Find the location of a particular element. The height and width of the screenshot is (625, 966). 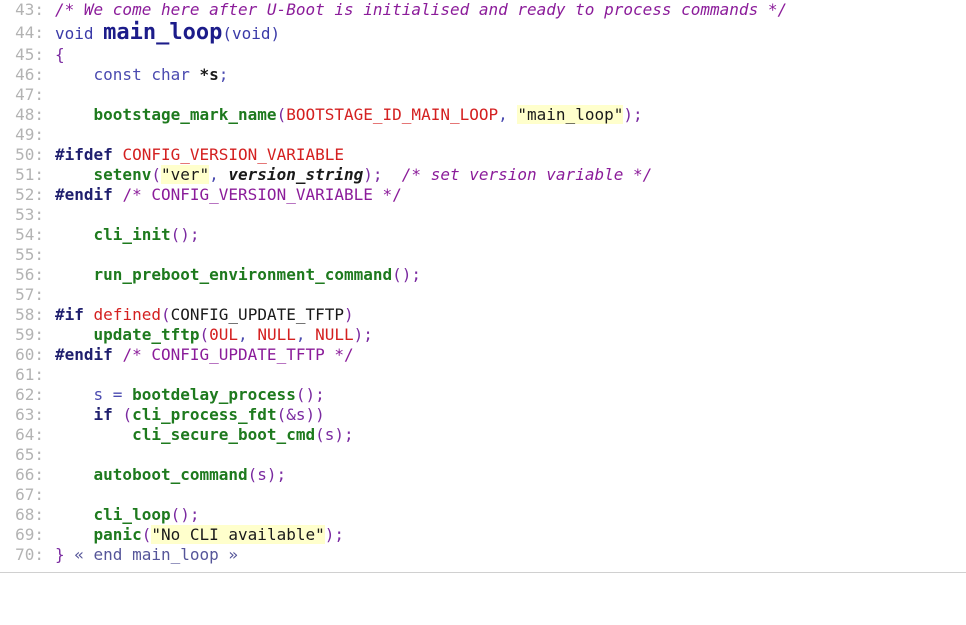

code-line: 69 panic("No CLI available"); is located at coordinates (483, 535).